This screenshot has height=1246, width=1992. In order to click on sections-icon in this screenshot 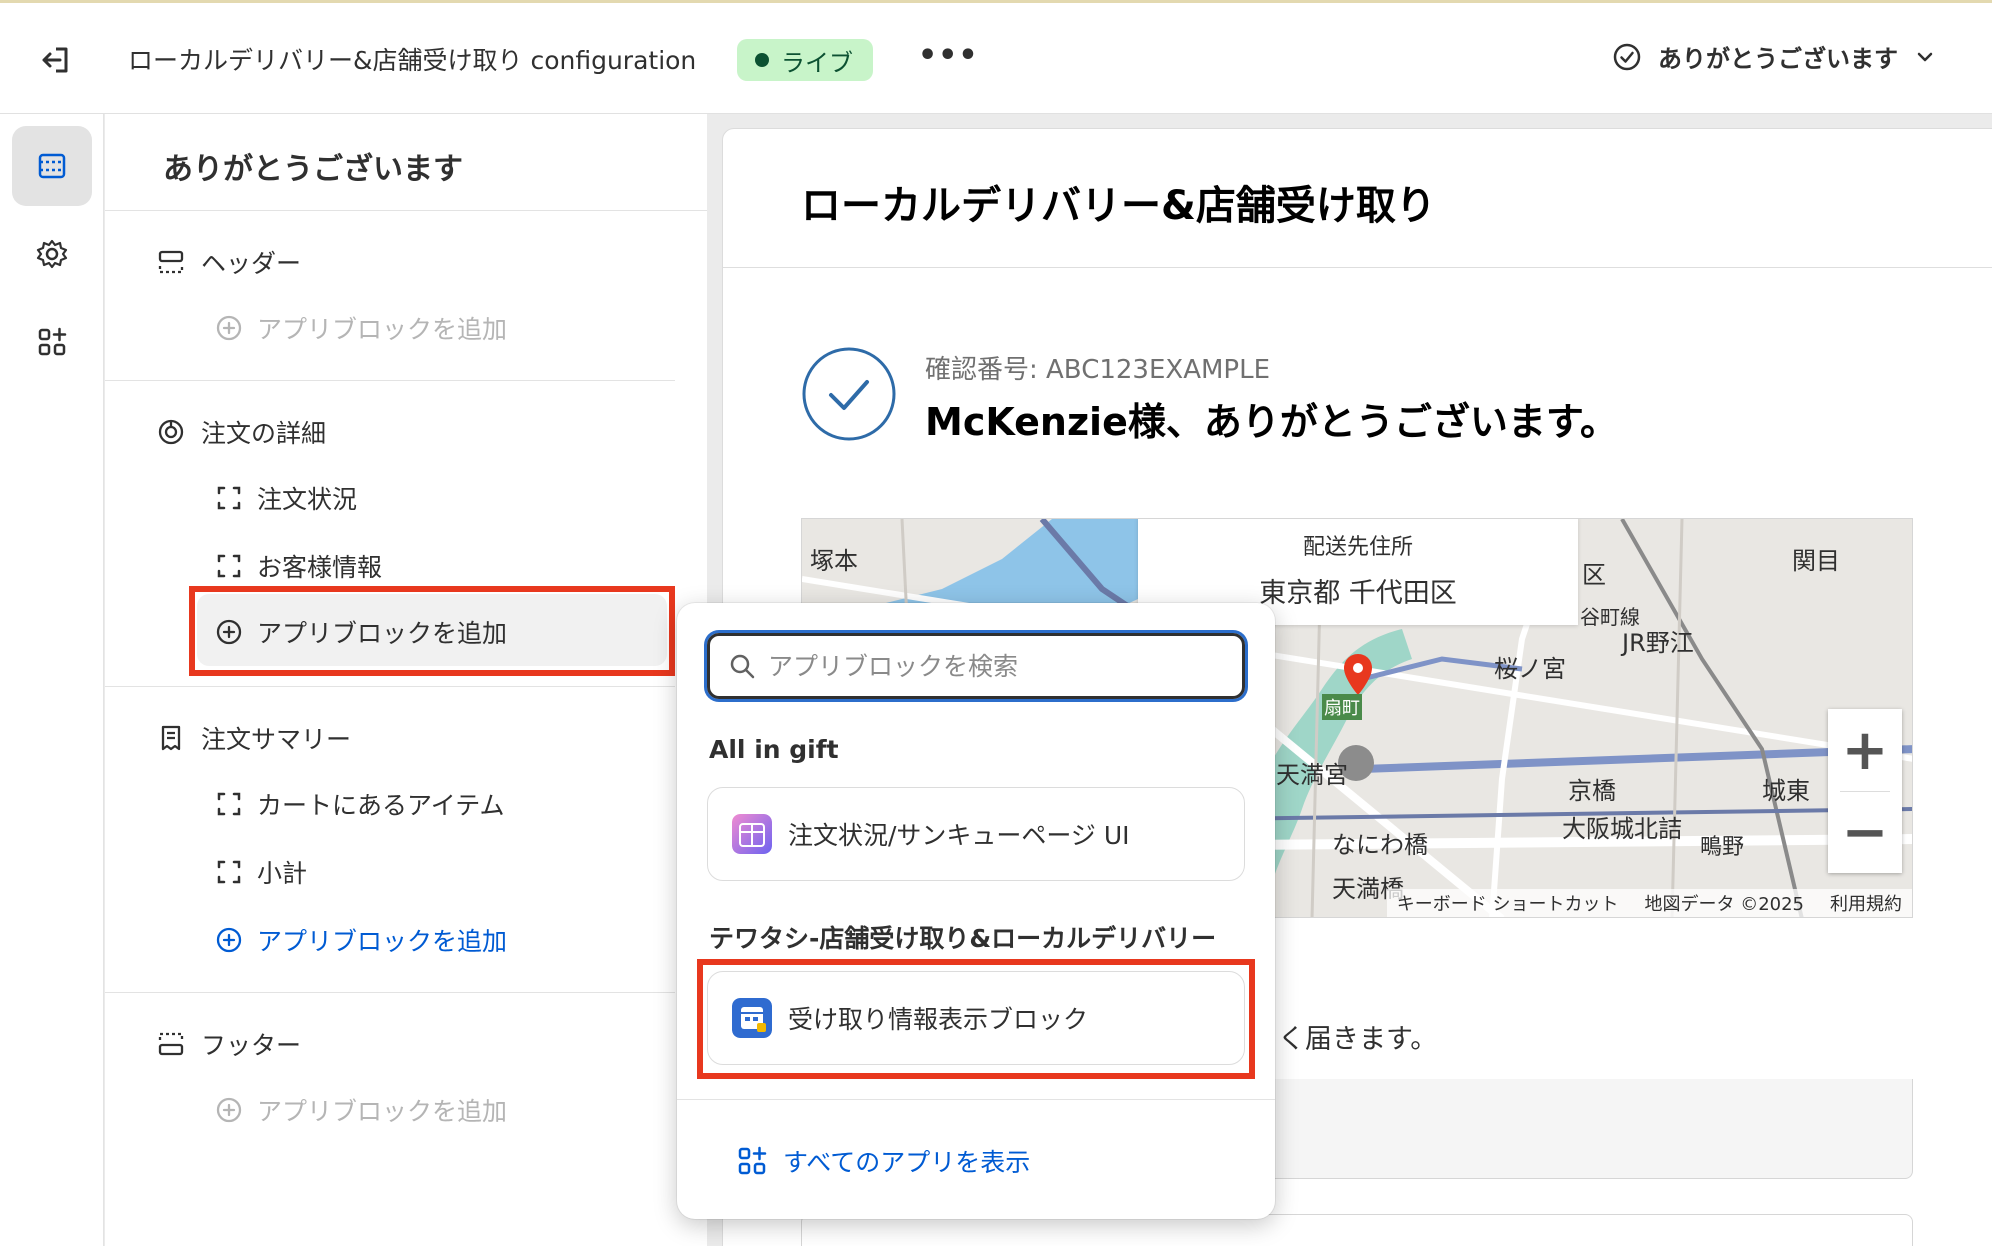, I will do `click(52, 166)`.